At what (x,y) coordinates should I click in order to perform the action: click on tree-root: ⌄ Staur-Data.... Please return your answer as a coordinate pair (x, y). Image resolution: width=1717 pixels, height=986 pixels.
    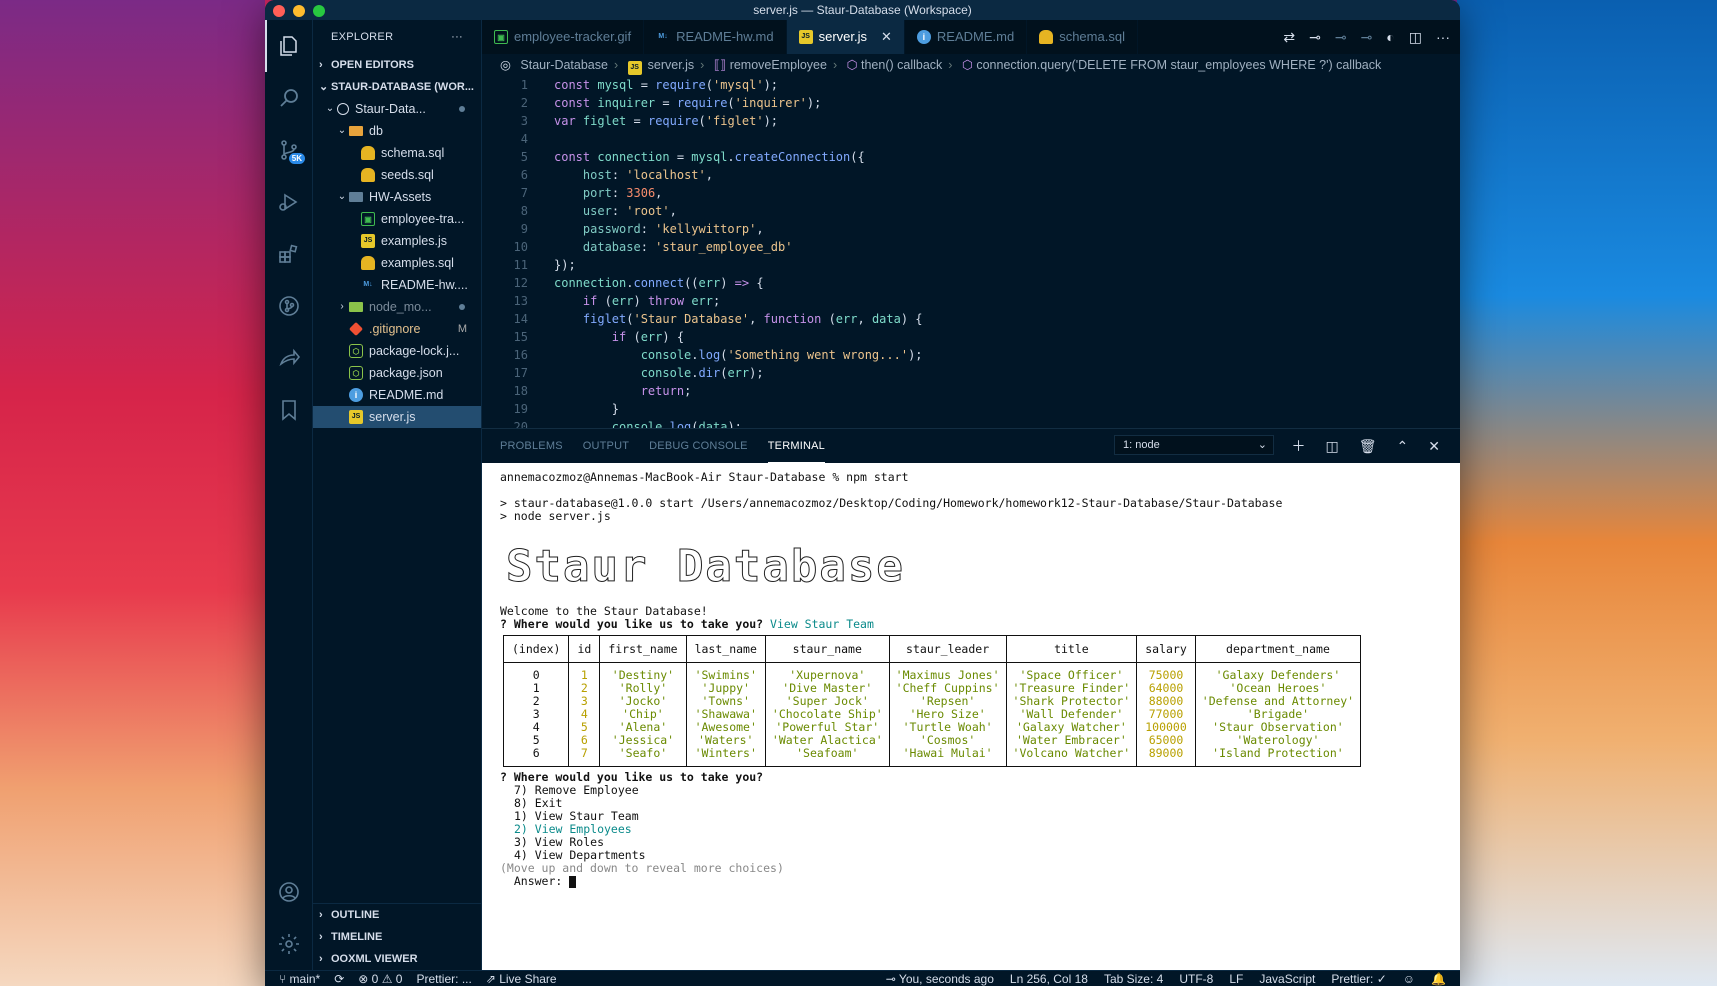
    Looking at the image, I should click on (397, 109).